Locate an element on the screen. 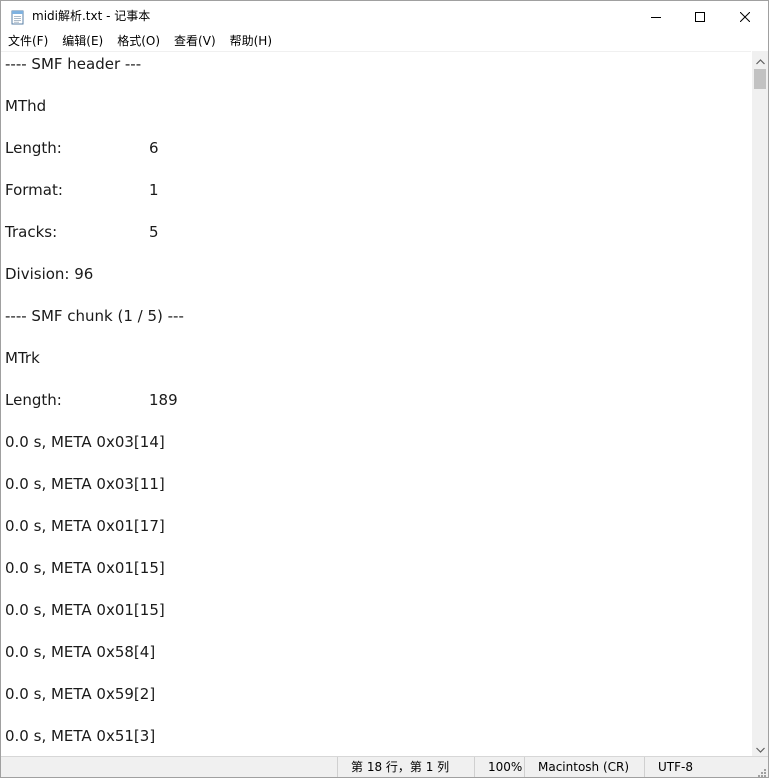 Image resolution: width=769 pixels, height=778 pixels. menu-edit: 编辑(E) is located at coordinates (82, 41).